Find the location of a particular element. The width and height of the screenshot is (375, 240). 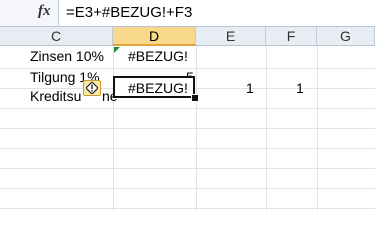

column-header-d: D is located at coordinates (154, 36).